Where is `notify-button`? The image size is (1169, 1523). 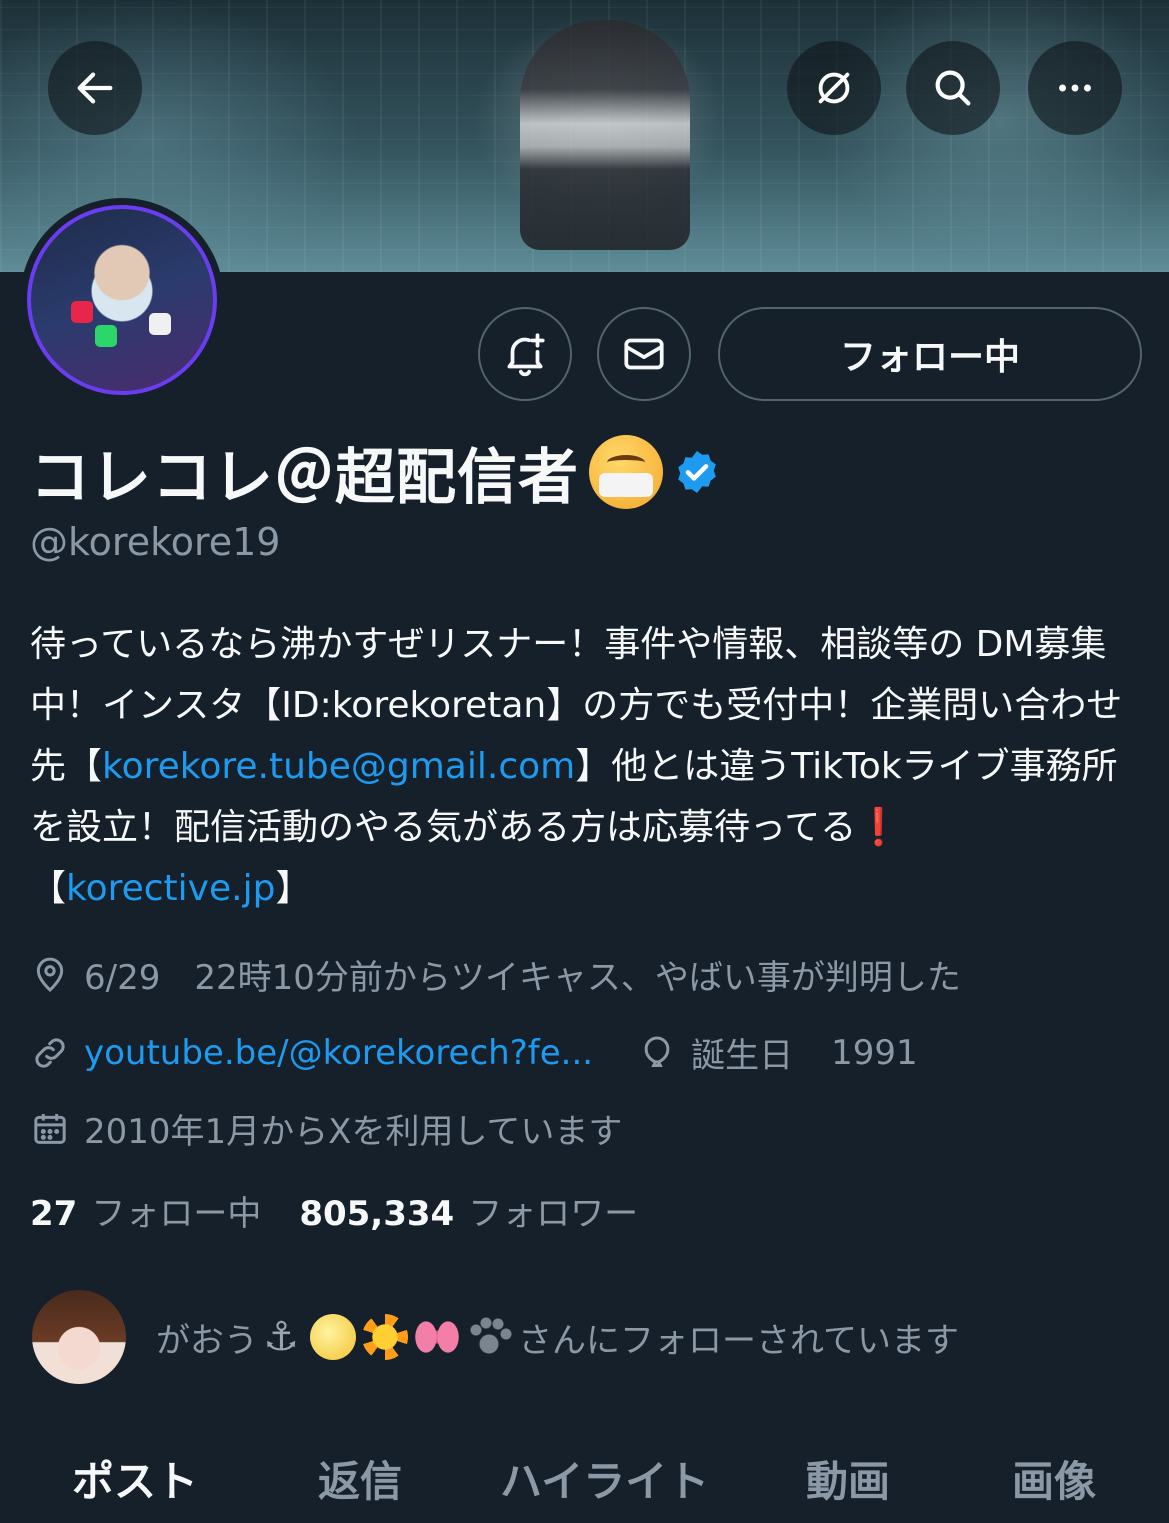 notify-button is located at coordinates (525, 354).